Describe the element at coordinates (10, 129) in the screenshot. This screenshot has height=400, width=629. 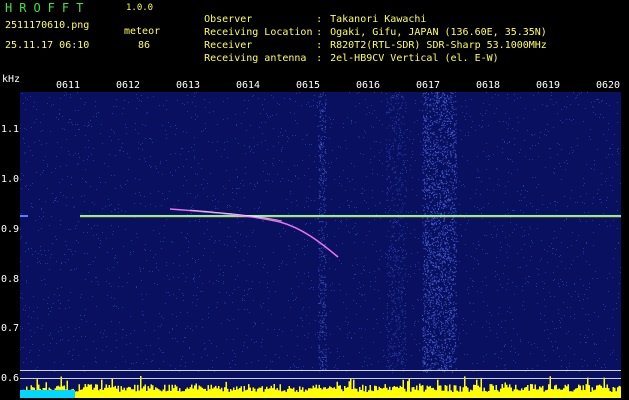
I see `y-tick-label: 1.1` at that location.